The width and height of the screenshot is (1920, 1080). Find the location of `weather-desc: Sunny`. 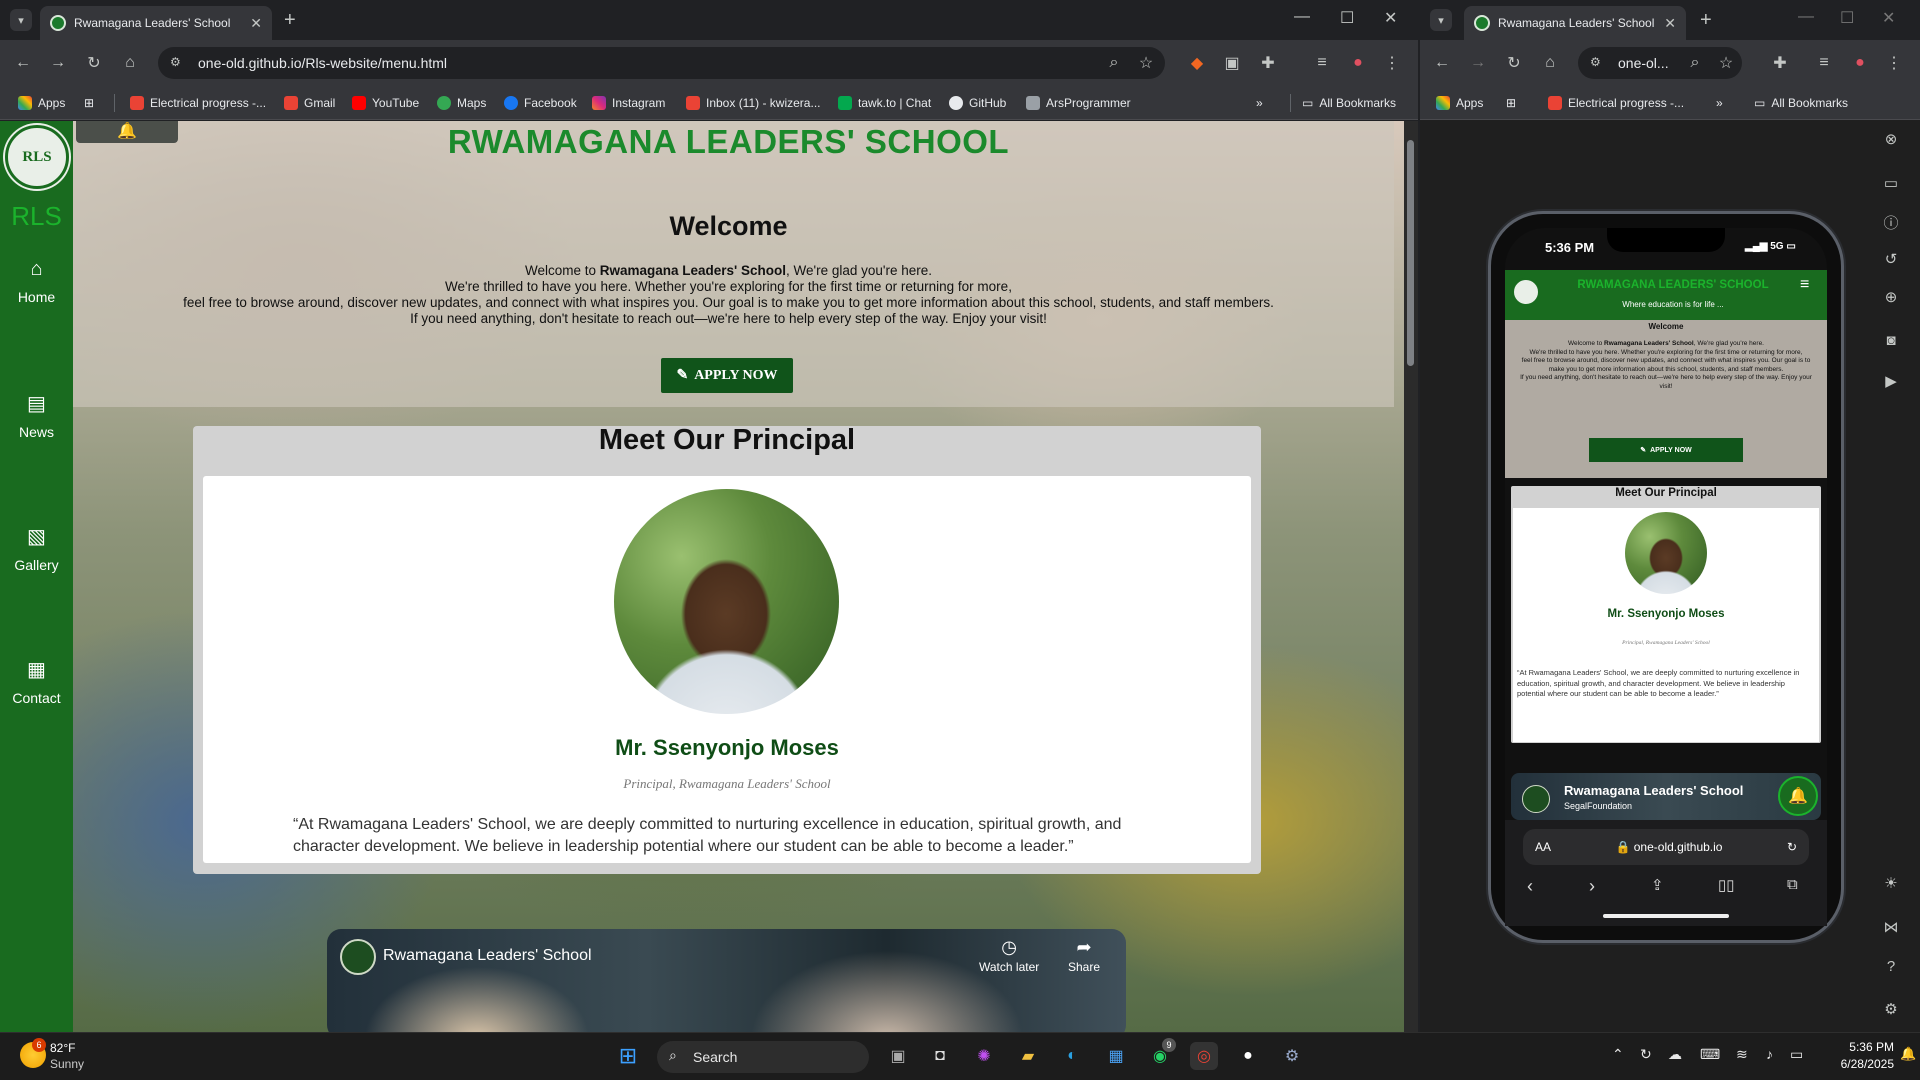

weather-desc: Sunny is located at coordinates (67, 1064).